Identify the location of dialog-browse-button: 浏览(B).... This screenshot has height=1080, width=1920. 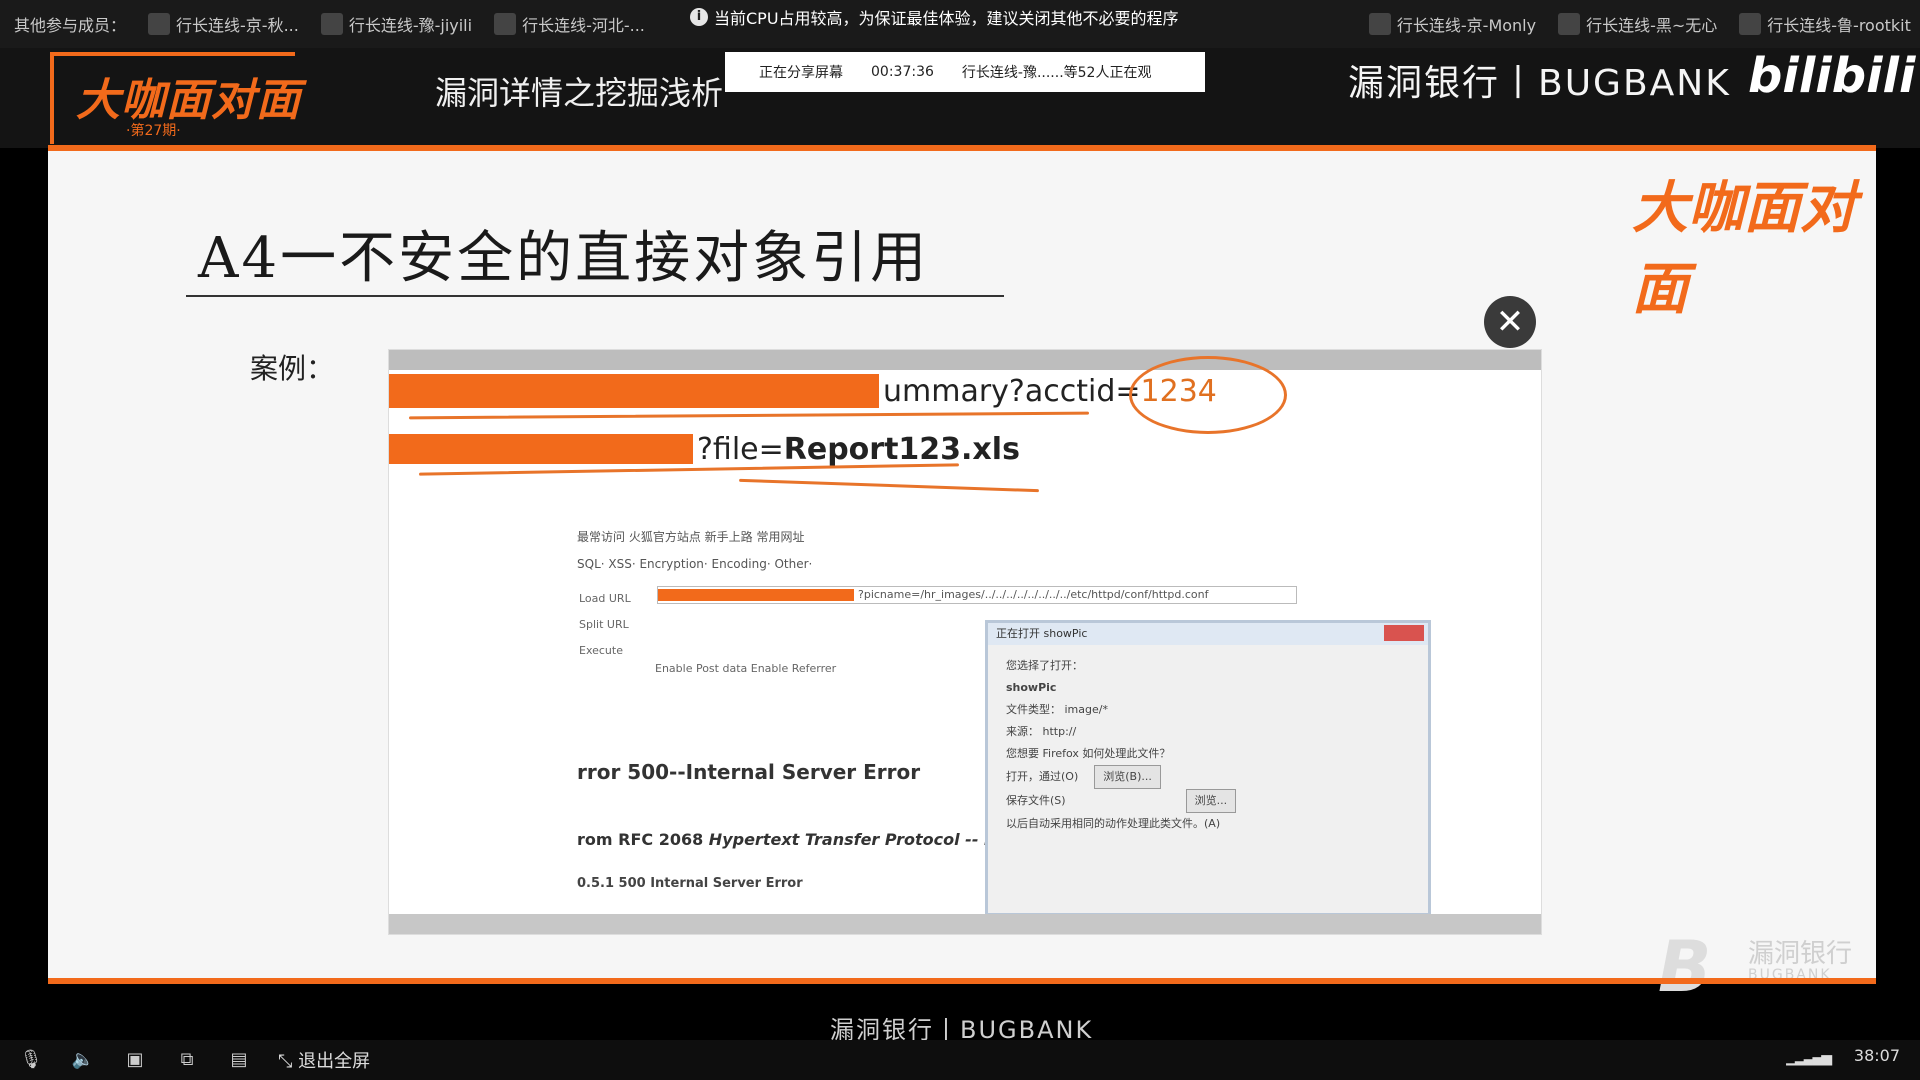
(1127, 777).